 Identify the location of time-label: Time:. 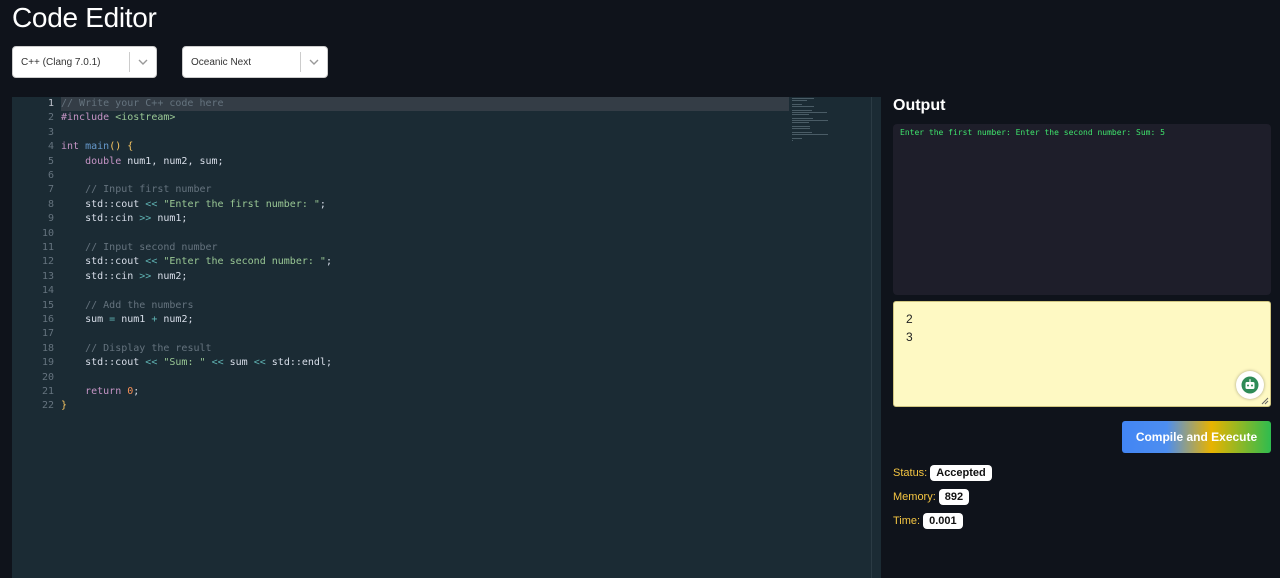
(907, 521).